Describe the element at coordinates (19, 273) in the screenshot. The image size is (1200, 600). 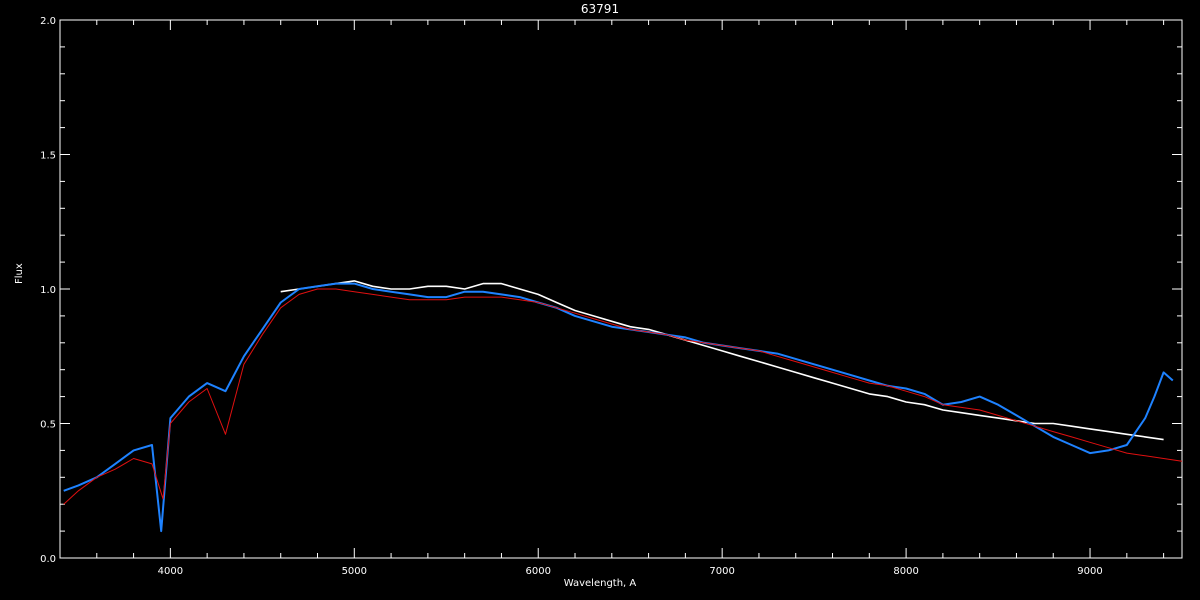
I see `y-axis-label: Flux` at that location.